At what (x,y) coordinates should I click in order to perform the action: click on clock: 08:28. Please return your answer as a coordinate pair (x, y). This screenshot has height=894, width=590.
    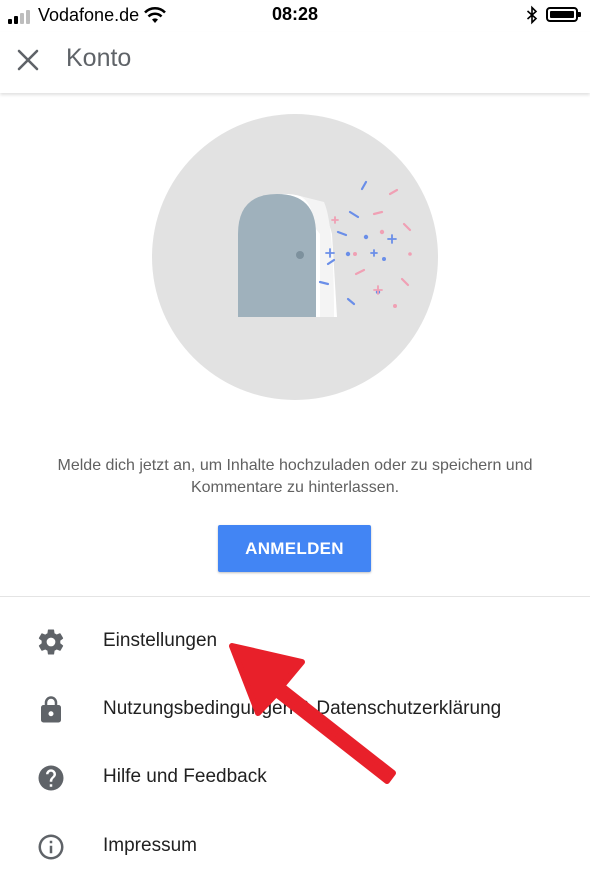
    Looking at the image, I should click on (295, 14).